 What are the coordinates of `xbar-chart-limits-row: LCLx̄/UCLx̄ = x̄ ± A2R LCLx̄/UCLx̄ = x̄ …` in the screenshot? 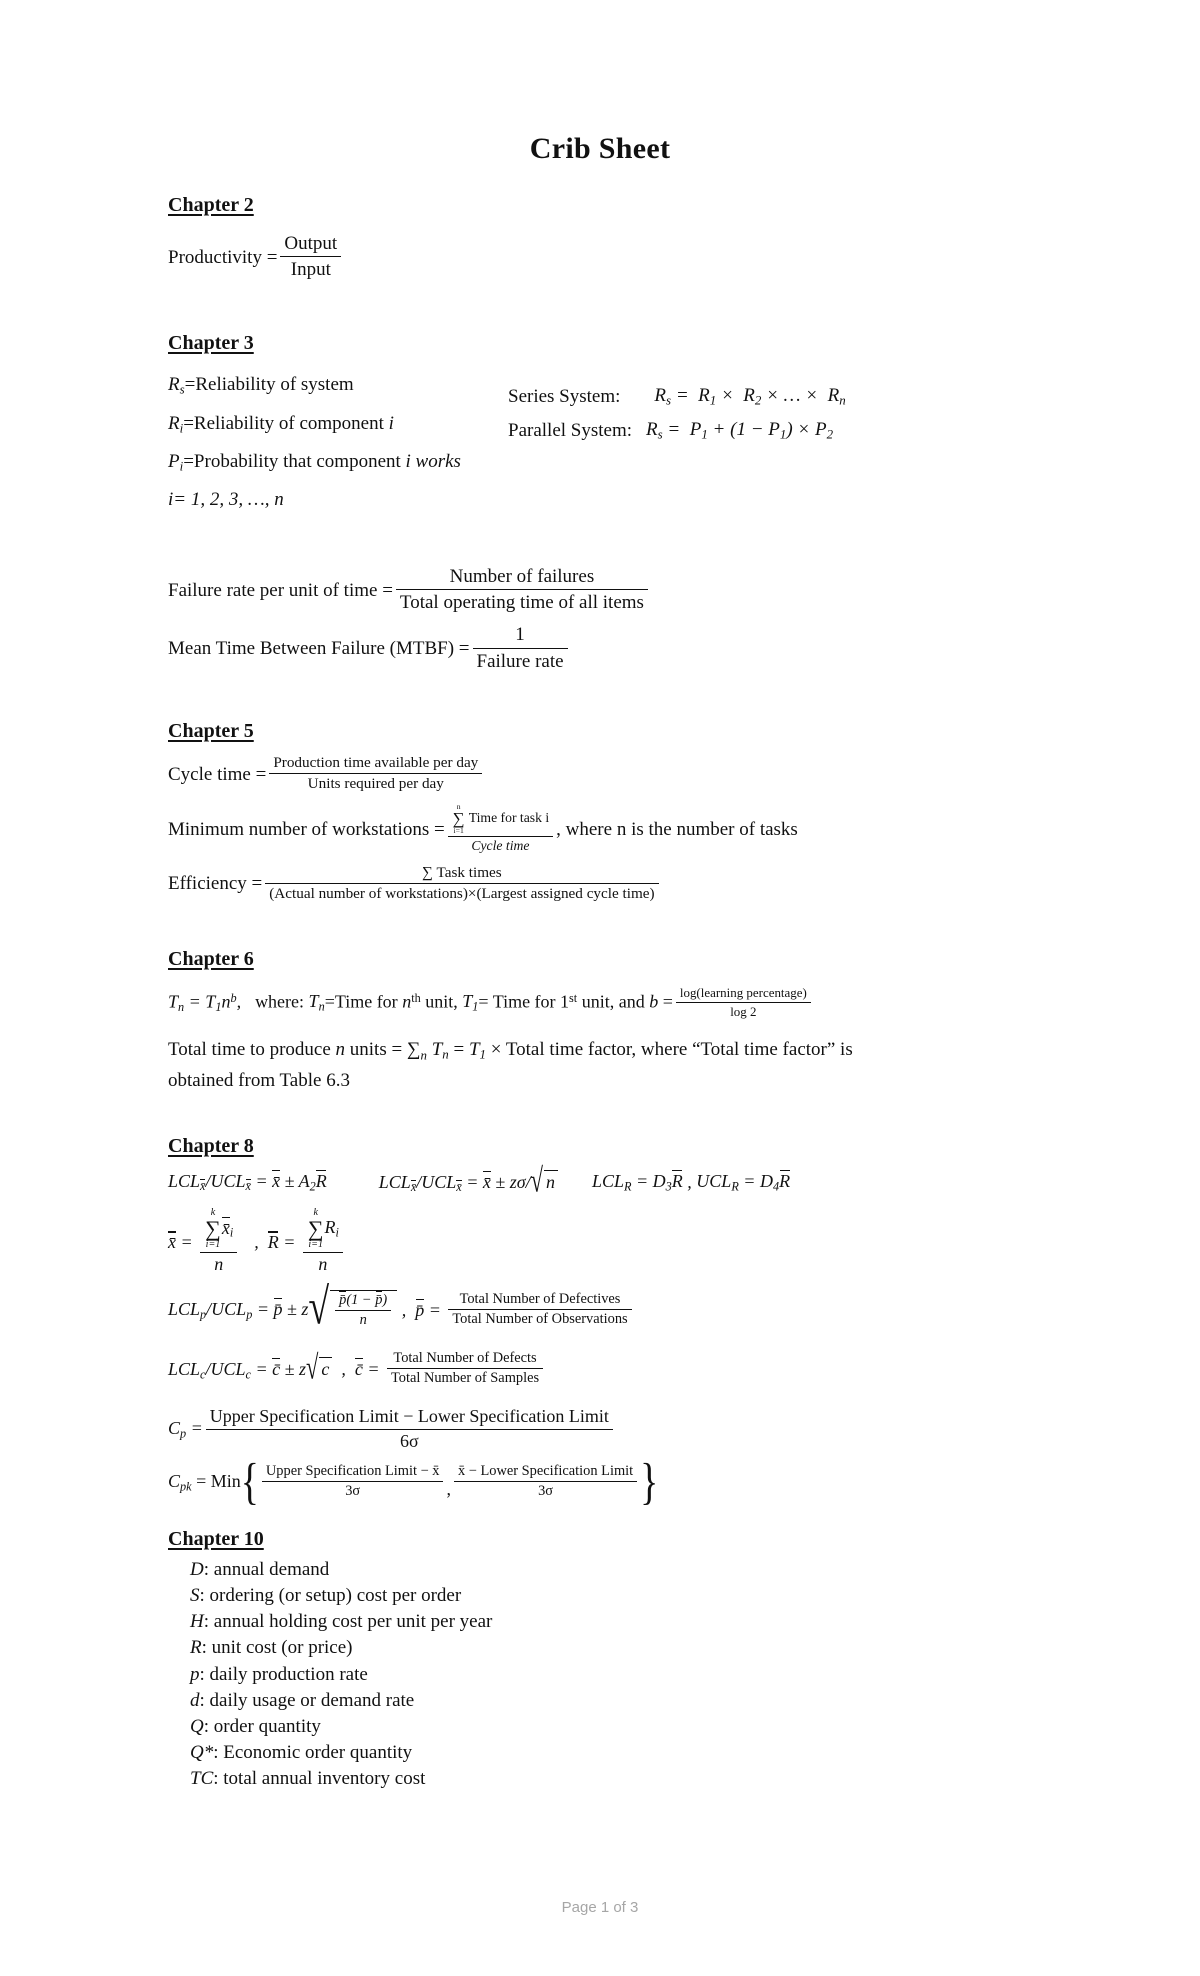 It's located at (479, 1180).